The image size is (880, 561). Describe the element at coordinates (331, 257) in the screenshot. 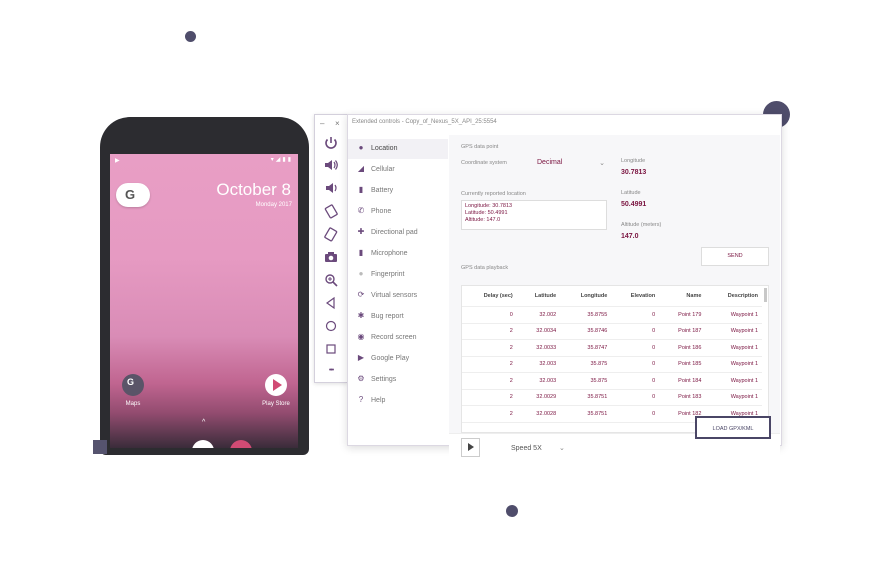

I see `screenshot-button` at that location.